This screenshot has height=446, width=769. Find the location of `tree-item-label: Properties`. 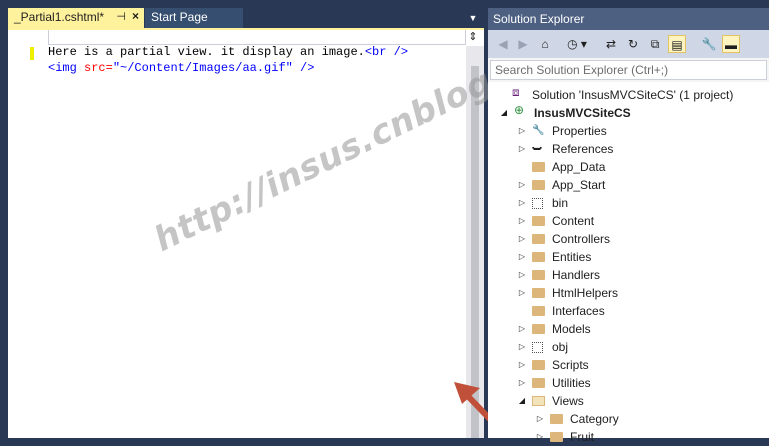

tree-item-label: Properties is located at coordinates (579, 131).